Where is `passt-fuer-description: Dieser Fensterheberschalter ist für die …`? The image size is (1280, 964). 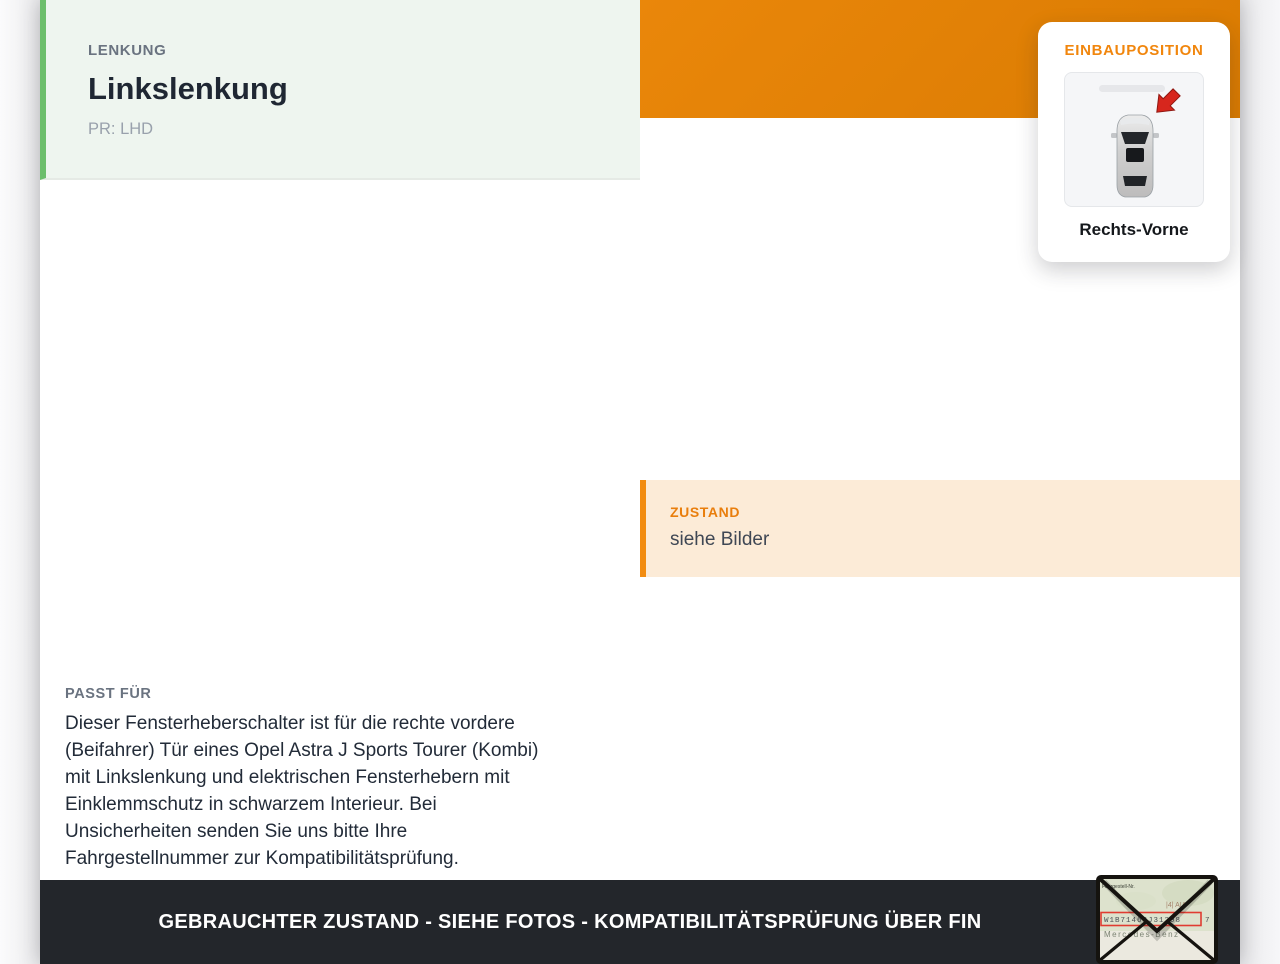 passt-fuer-description: Dieser Fensterheberschalter ist für die … is located at coordinates (302, 791).